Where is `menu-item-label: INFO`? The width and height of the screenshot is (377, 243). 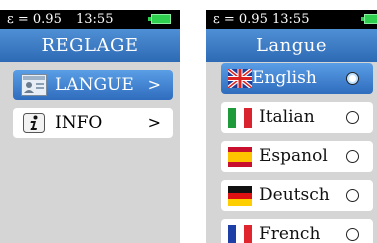
menu-item-label: INFO is located at coordinates (79, 123).